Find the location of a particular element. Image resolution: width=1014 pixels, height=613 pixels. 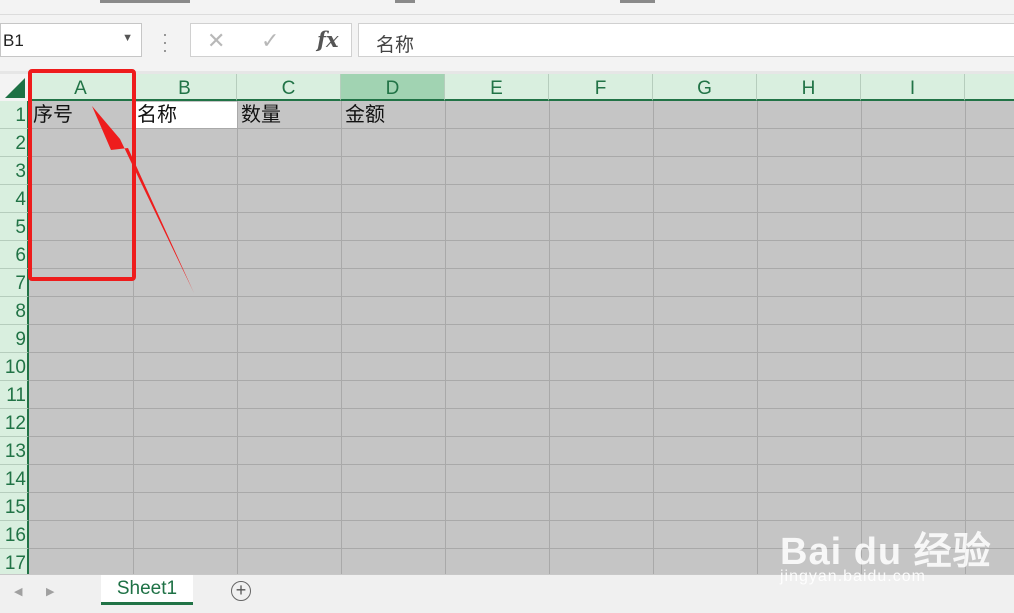

watermark: Bai du 经验 jingyan.baidu.com is located at coordinates (890, 545).